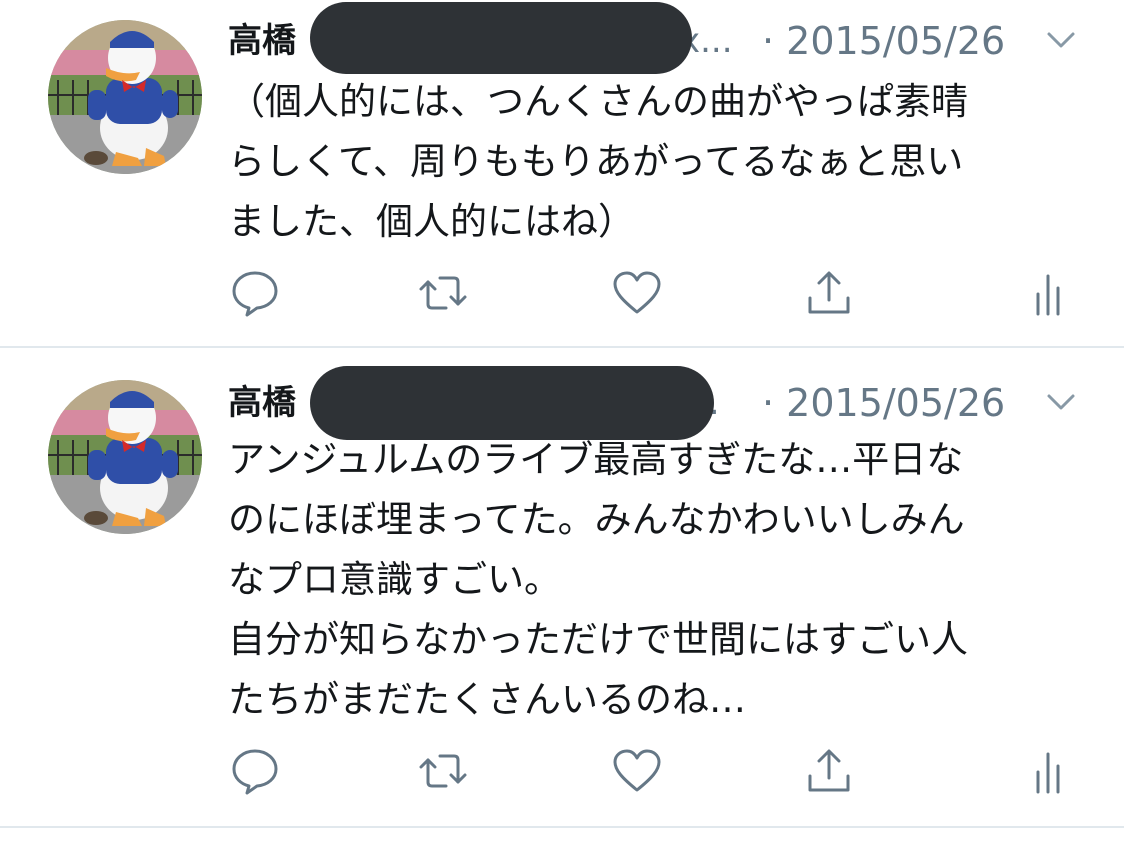 The image size is (1124, 855). I want to click on tweet-header: 高橋 .. · 2015/05/26, so click(658, 403).